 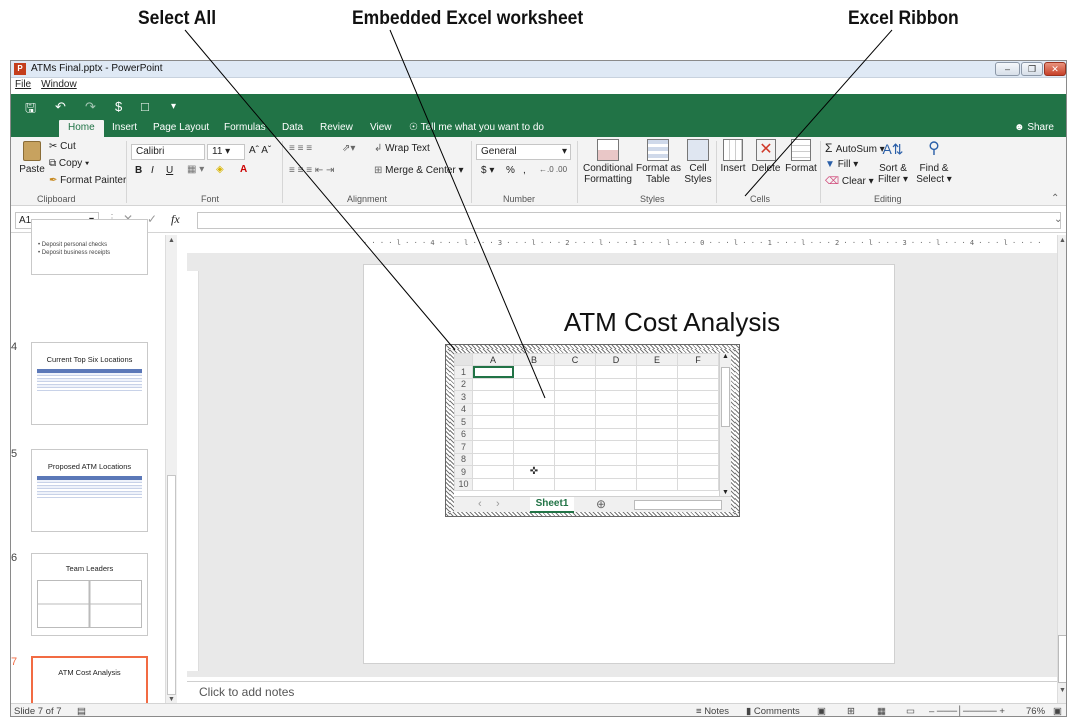 I want to click on scroll-up-arrow: ▲, so click(x=171, y=240).